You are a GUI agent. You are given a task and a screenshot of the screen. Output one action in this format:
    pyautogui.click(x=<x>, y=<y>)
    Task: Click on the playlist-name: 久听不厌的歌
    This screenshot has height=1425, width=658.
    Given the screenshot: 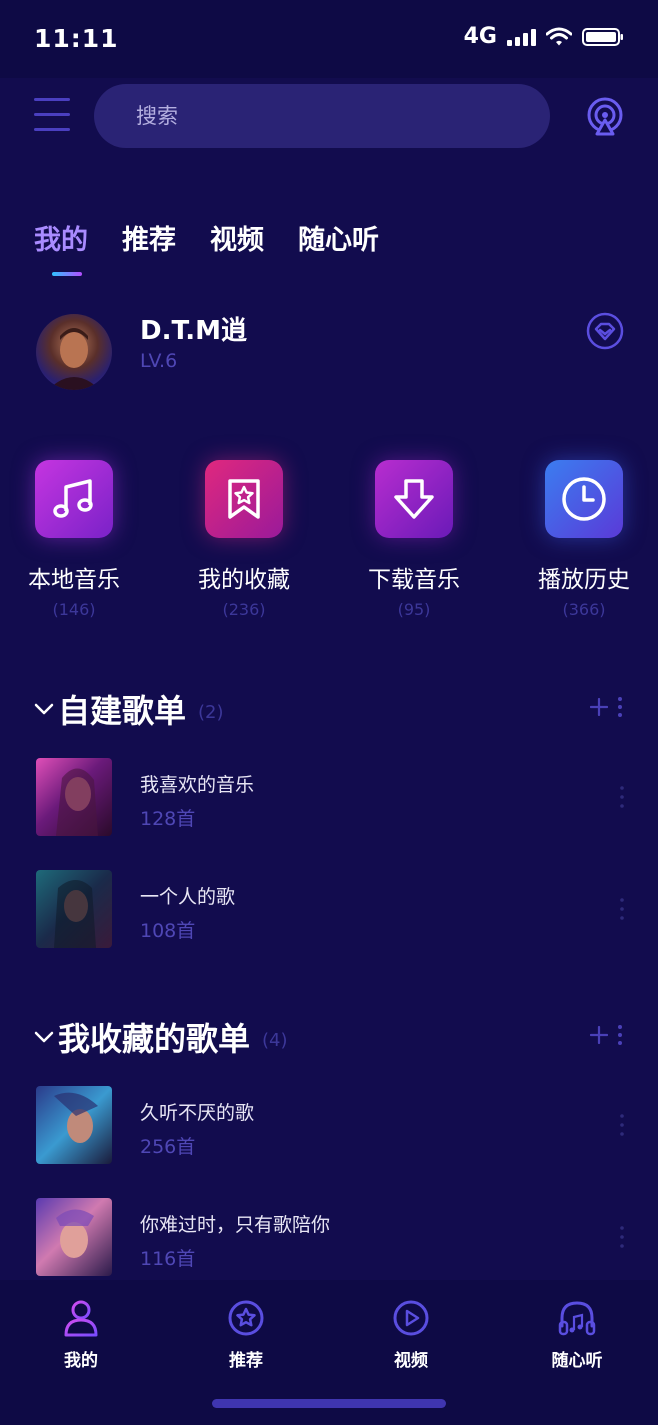 What is the action you would take?
    pyautogui.click(x=197, y=1113)
    